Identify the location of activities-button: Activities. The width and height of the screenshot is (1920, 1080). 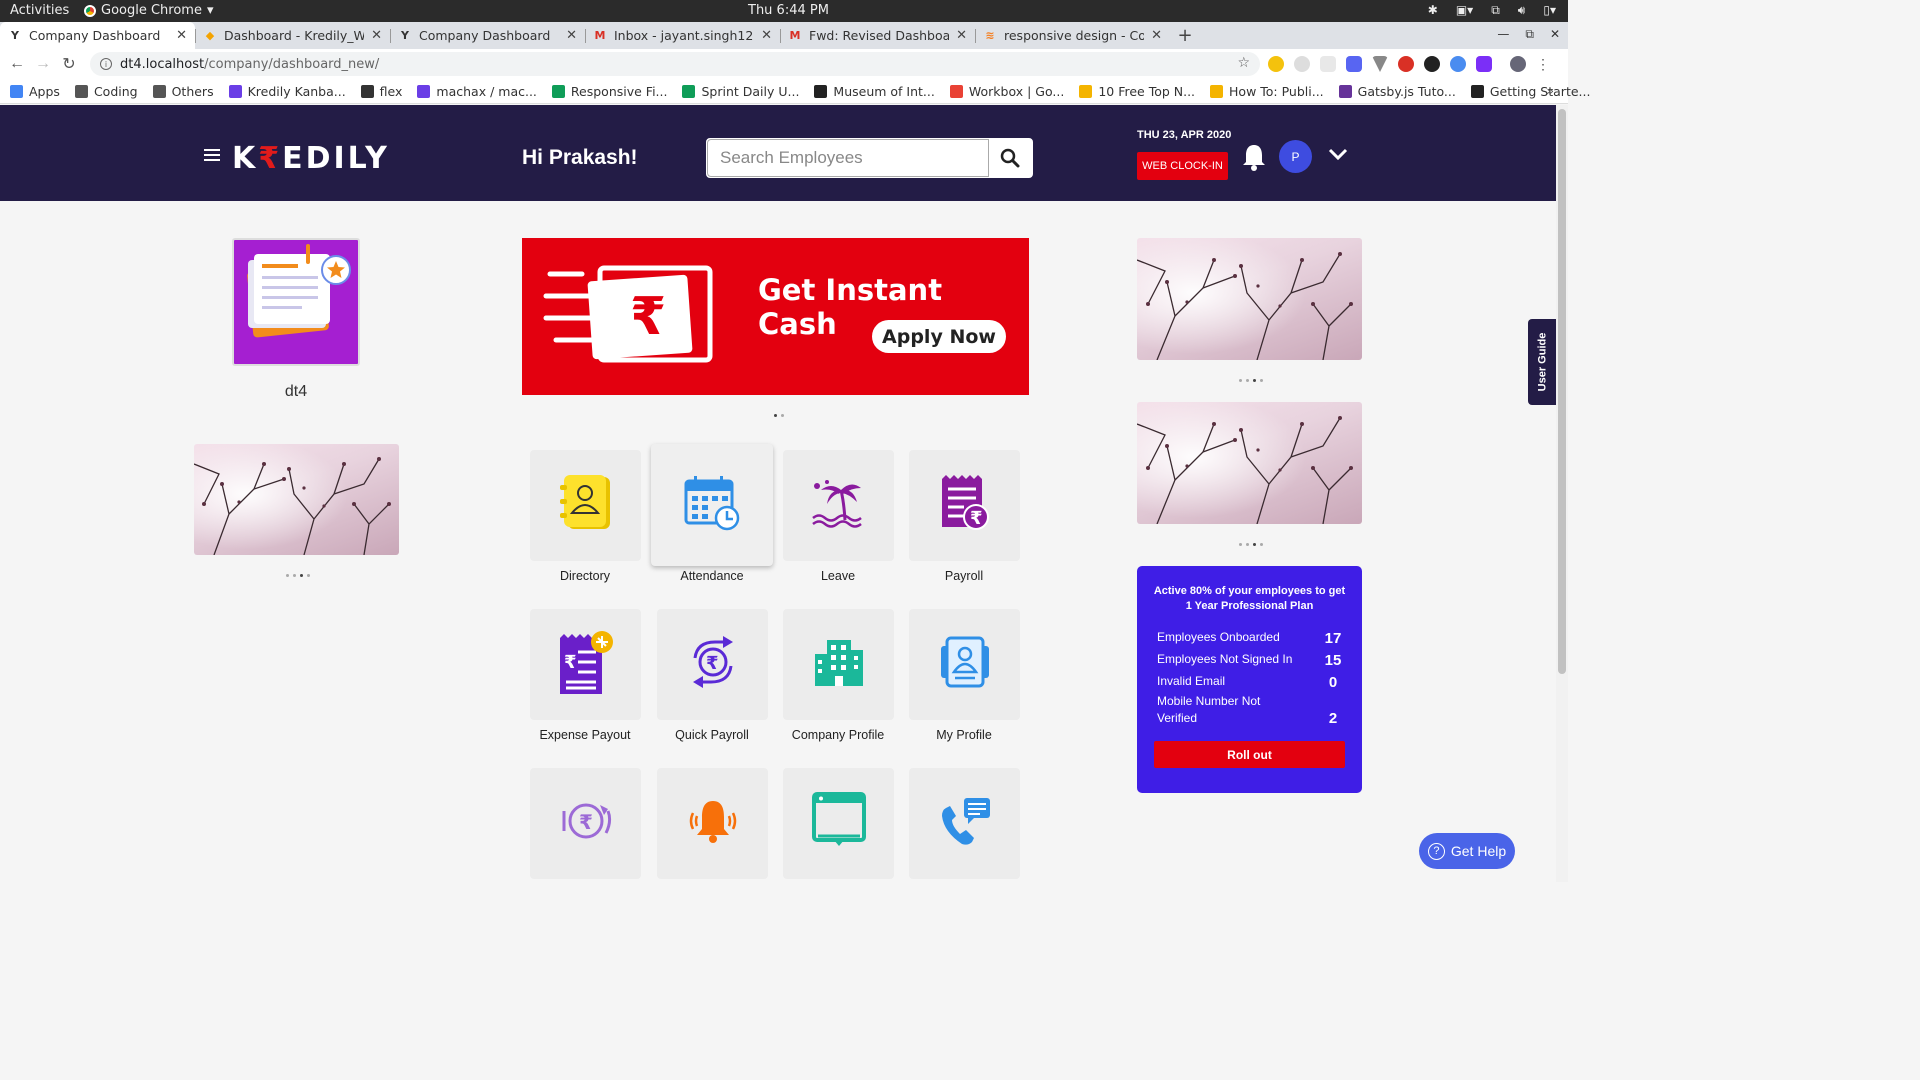
(39, 10).